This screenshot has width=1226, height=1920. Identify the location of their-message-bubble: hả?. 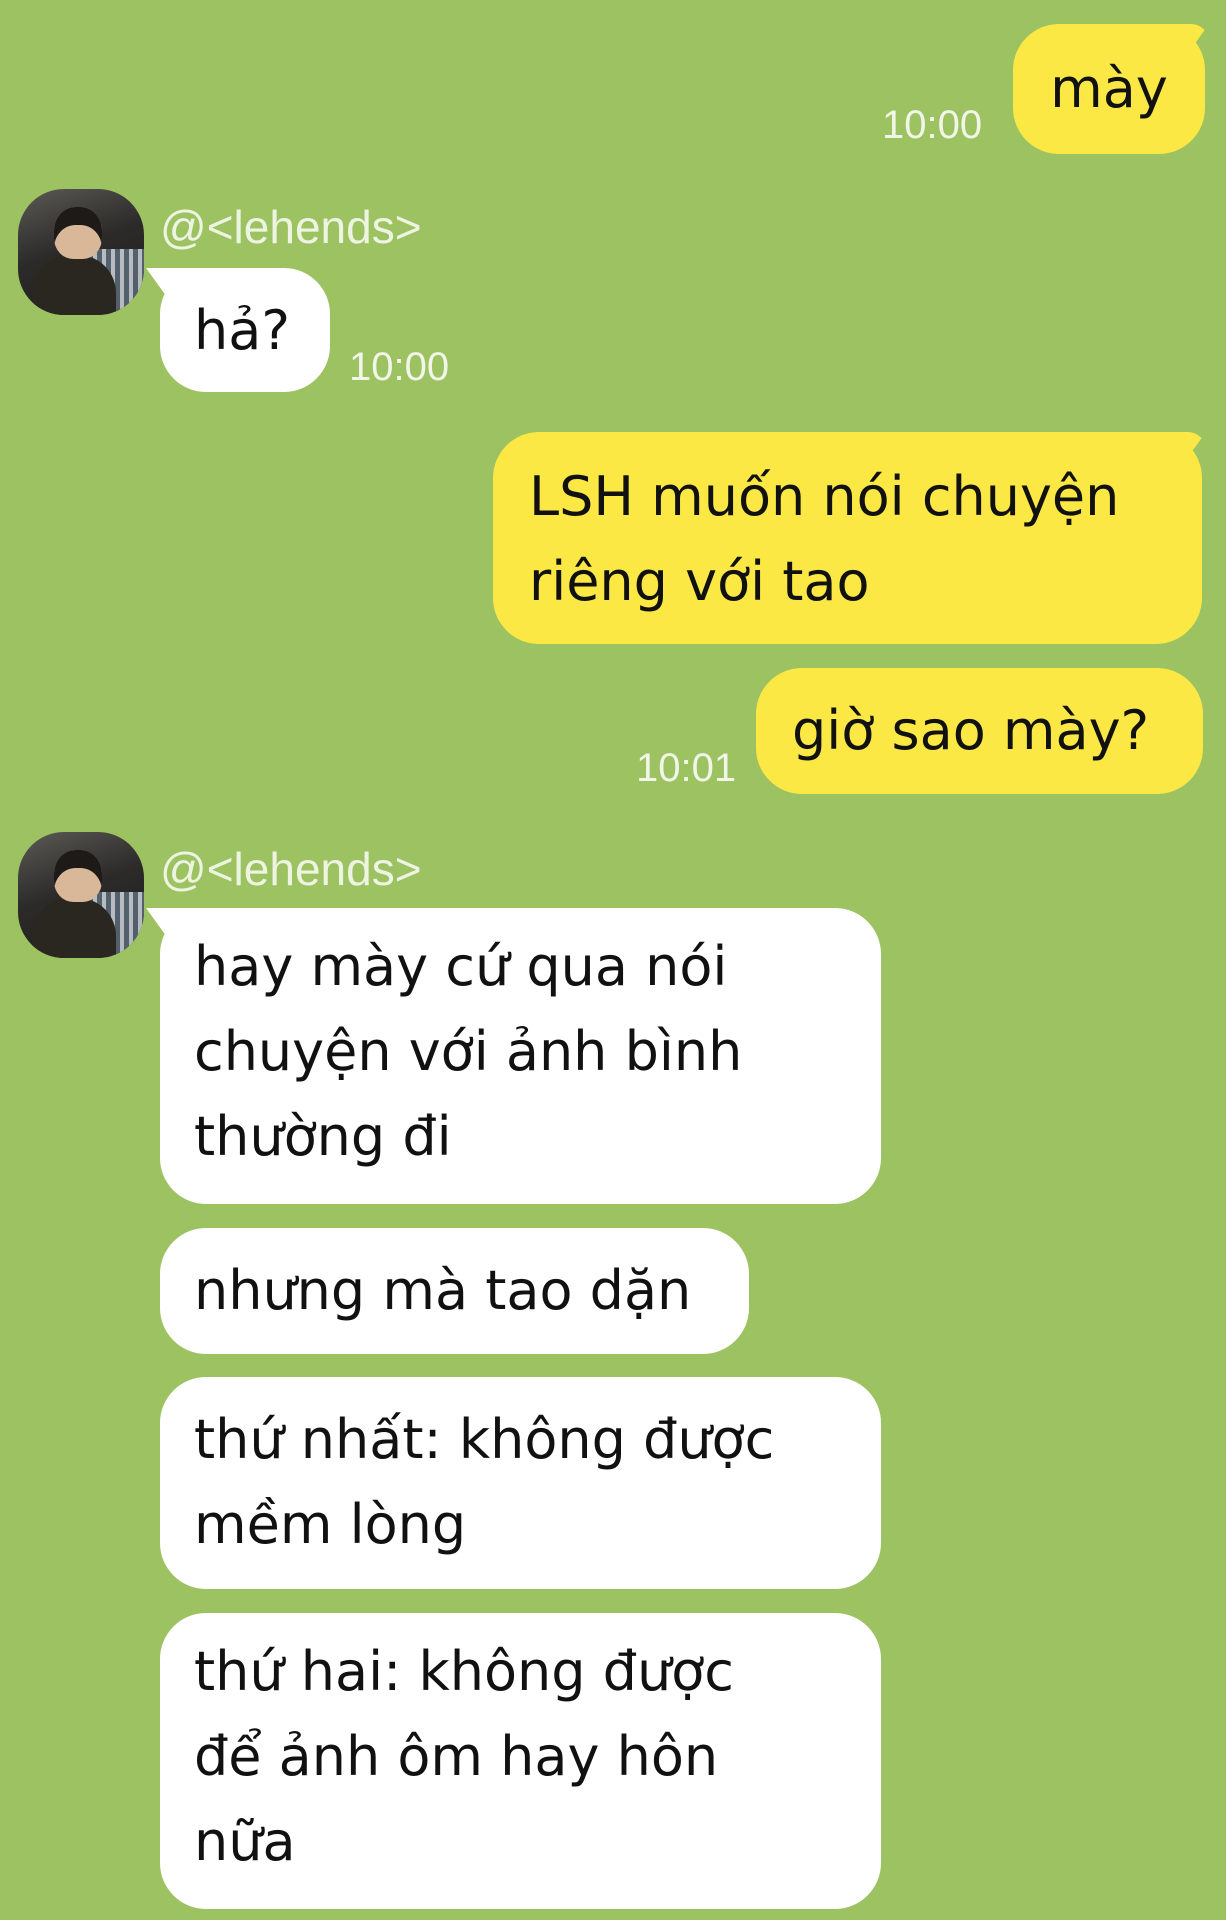
(245, 330).